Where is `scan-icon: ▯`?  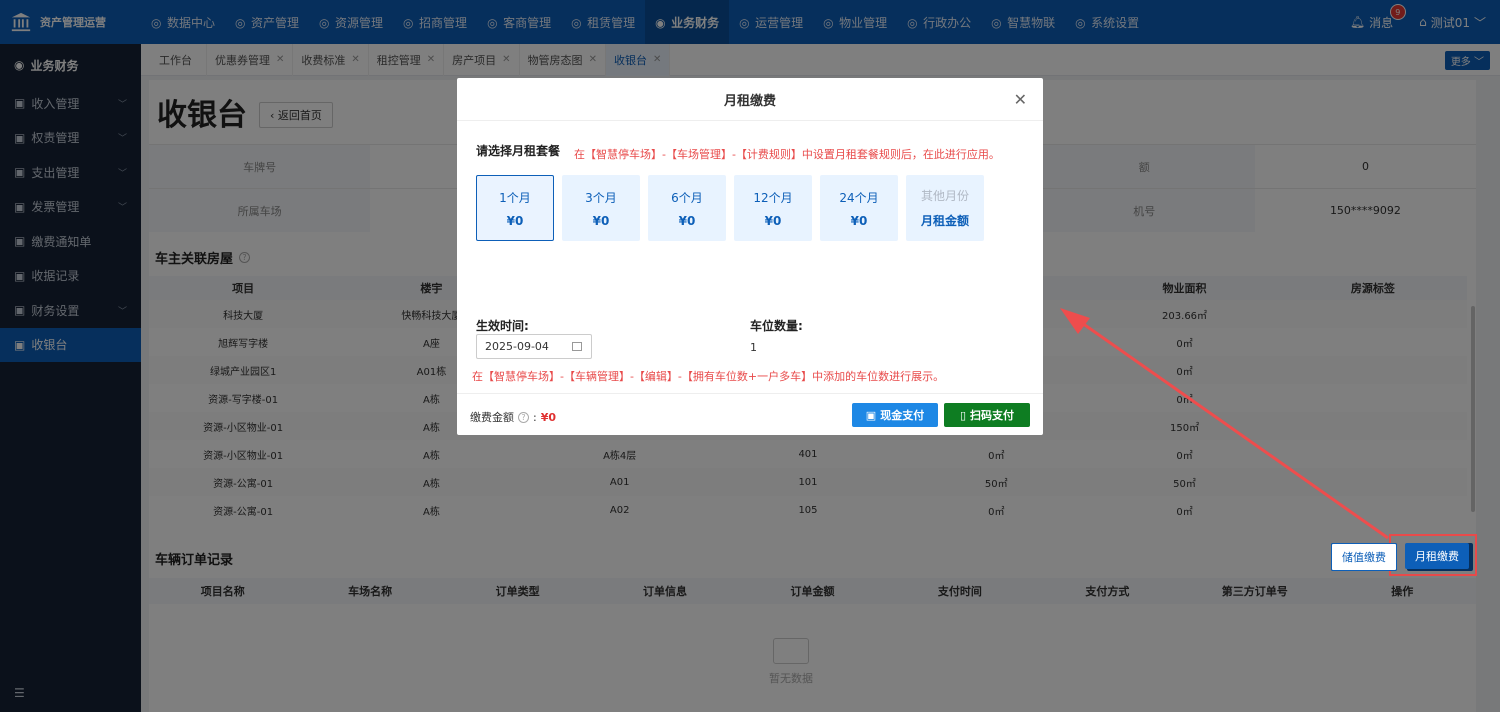 scan-icon: ▯ is located at coordinates (963, 415).